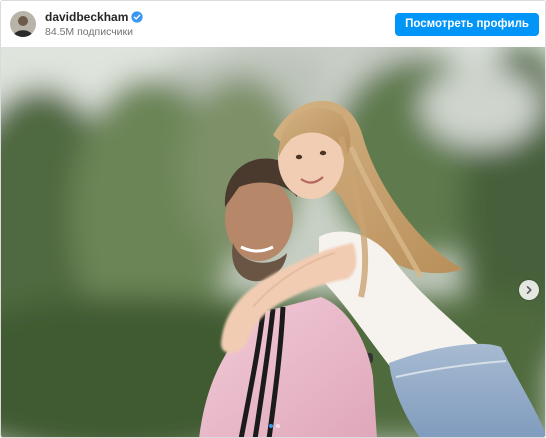  I want to click on verified-badge-icon, so click(137, 17).